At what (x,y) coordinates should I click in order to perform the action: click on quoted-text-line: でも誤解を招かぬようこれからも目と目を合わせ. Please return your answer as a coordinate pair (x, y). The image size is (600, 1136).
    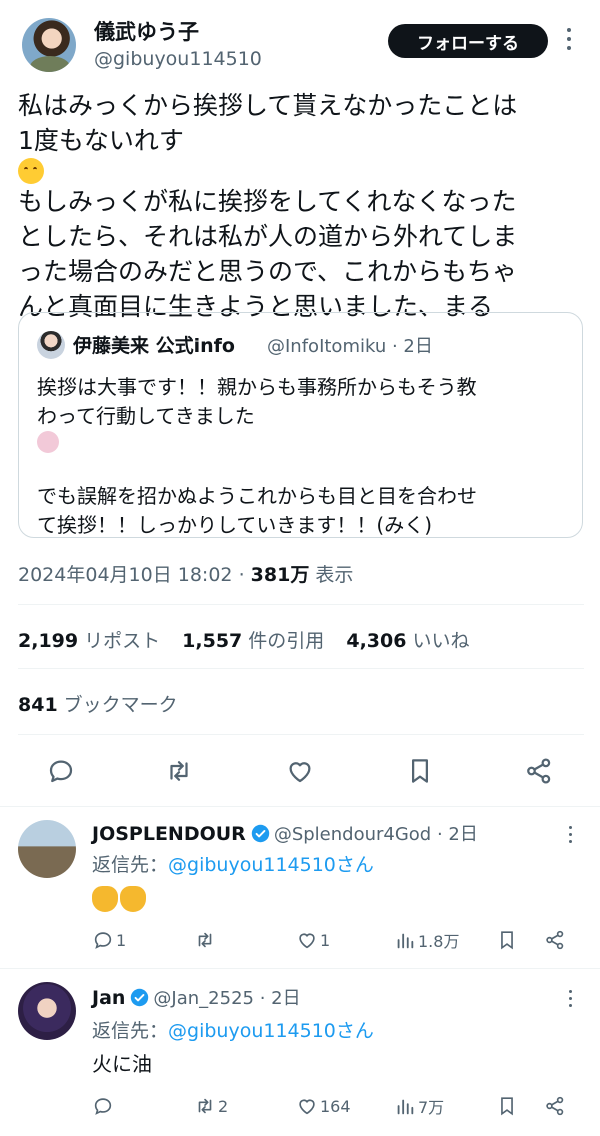
    Looking at the image, I should click on (257, 496).